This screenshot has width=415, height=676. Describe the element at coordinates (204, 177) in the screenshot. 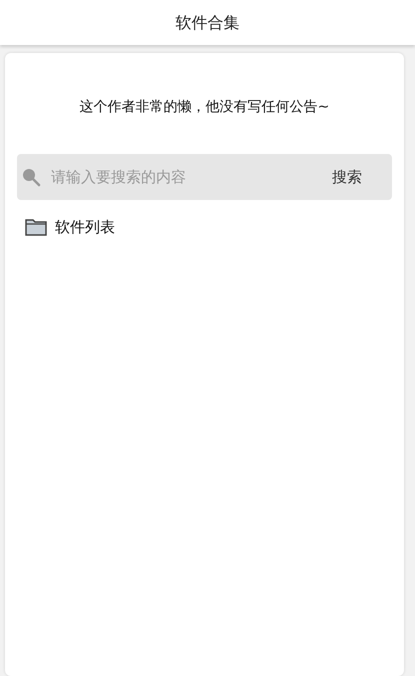

I see `search-field: 请输入要搜索的内容 搜索` at that location.